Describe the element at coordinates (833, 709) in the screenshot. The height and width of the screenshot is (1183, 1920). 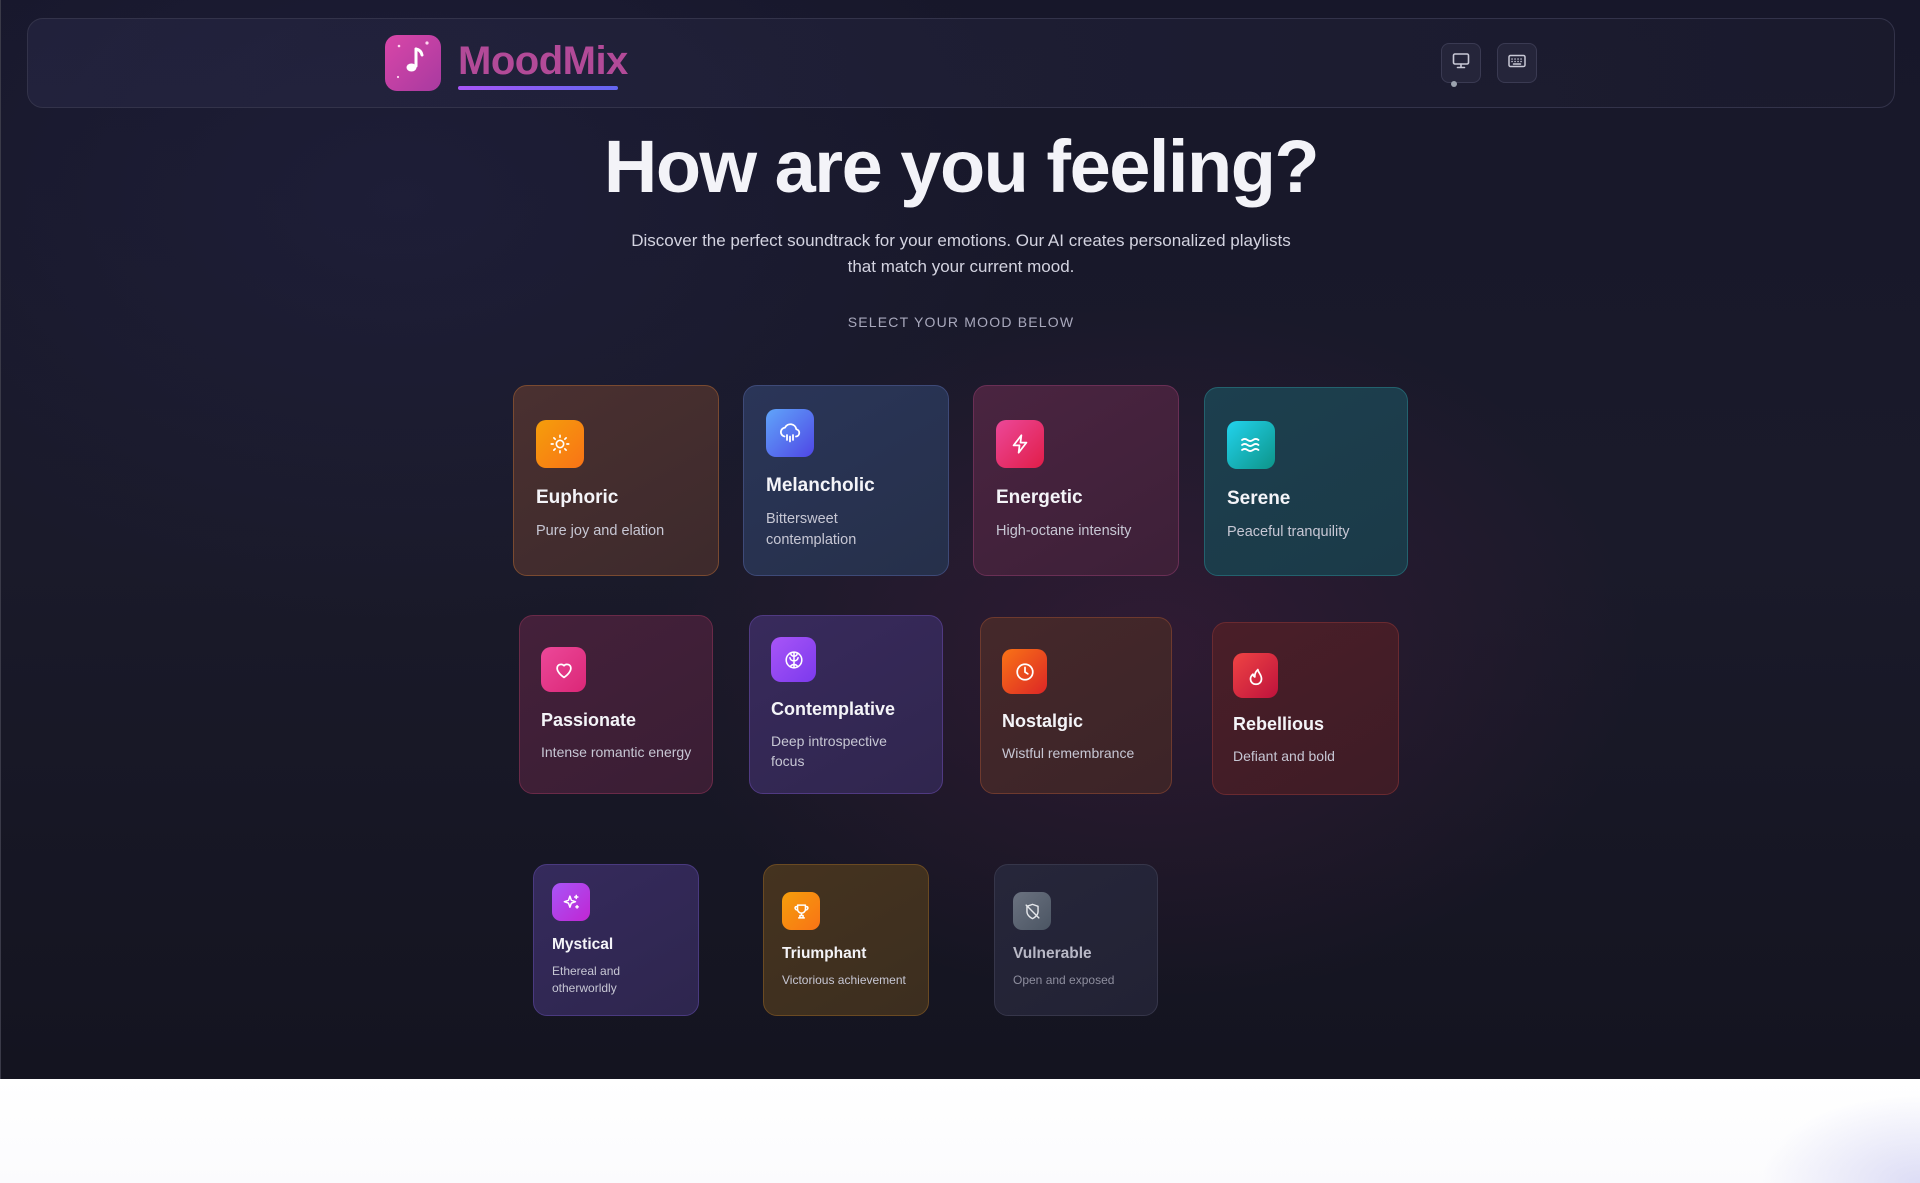
I see `mood-name: Contemplative` at that location.